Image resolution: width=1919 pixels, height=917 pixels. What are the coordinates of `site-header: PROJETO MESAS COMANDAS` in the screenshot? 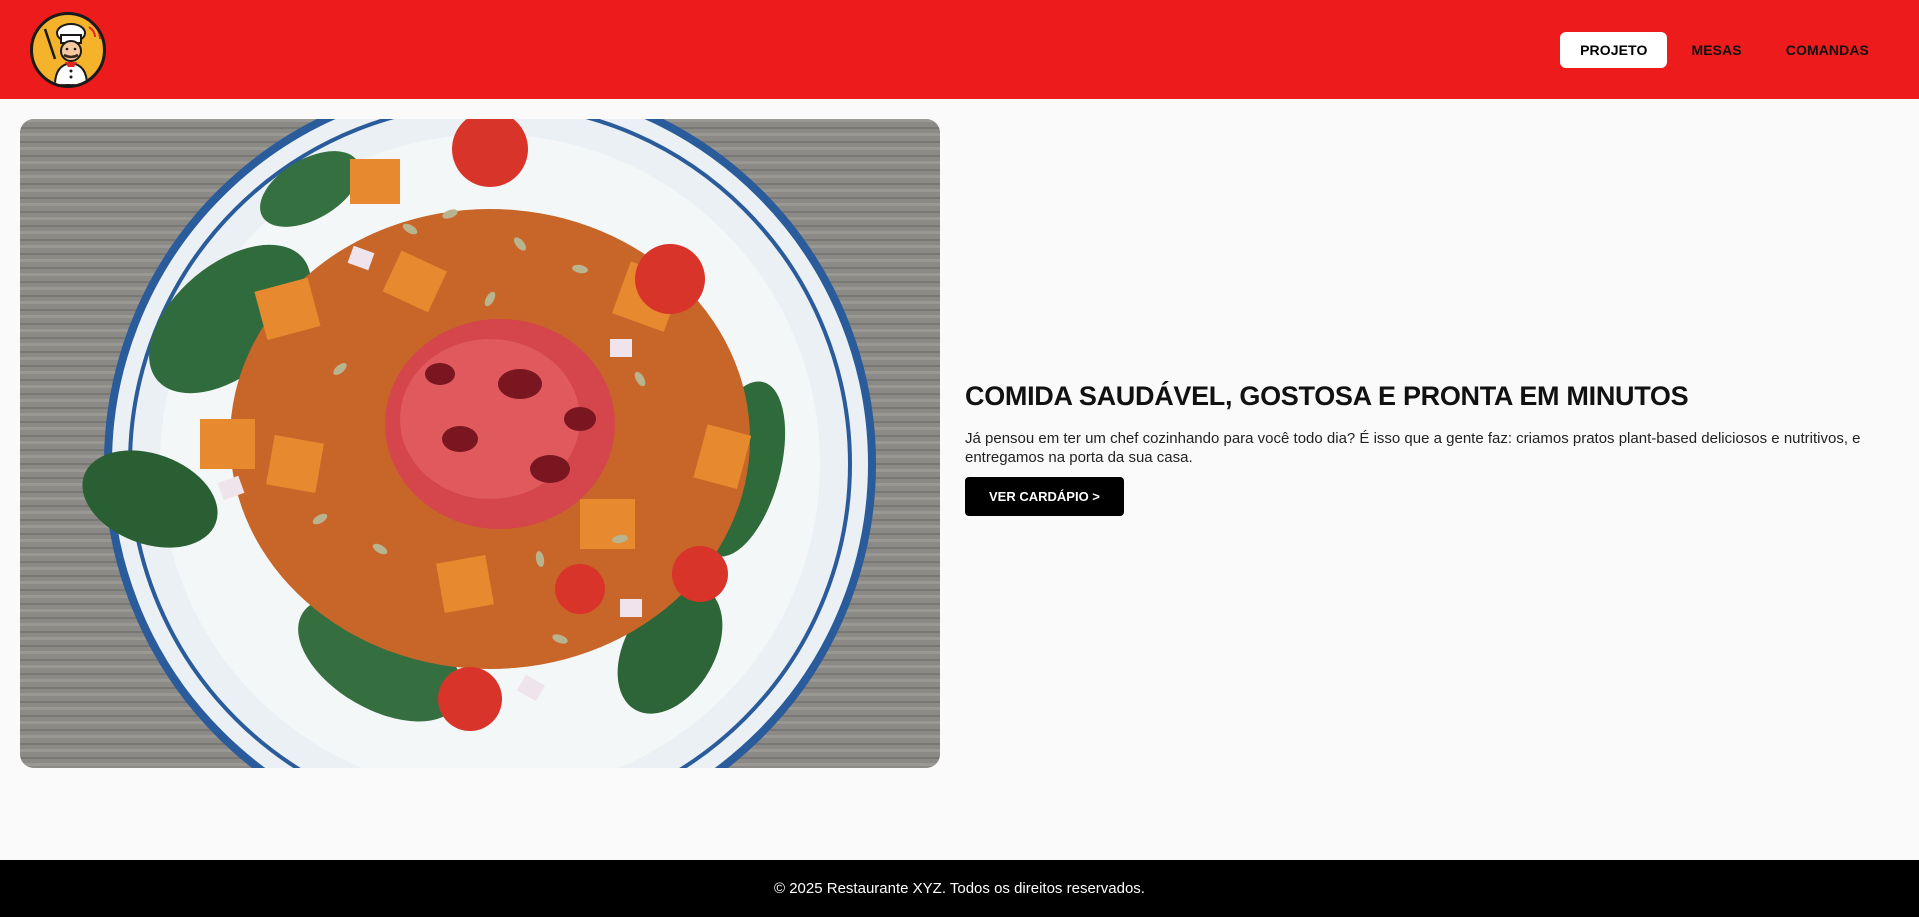 It's located at (959, 49).